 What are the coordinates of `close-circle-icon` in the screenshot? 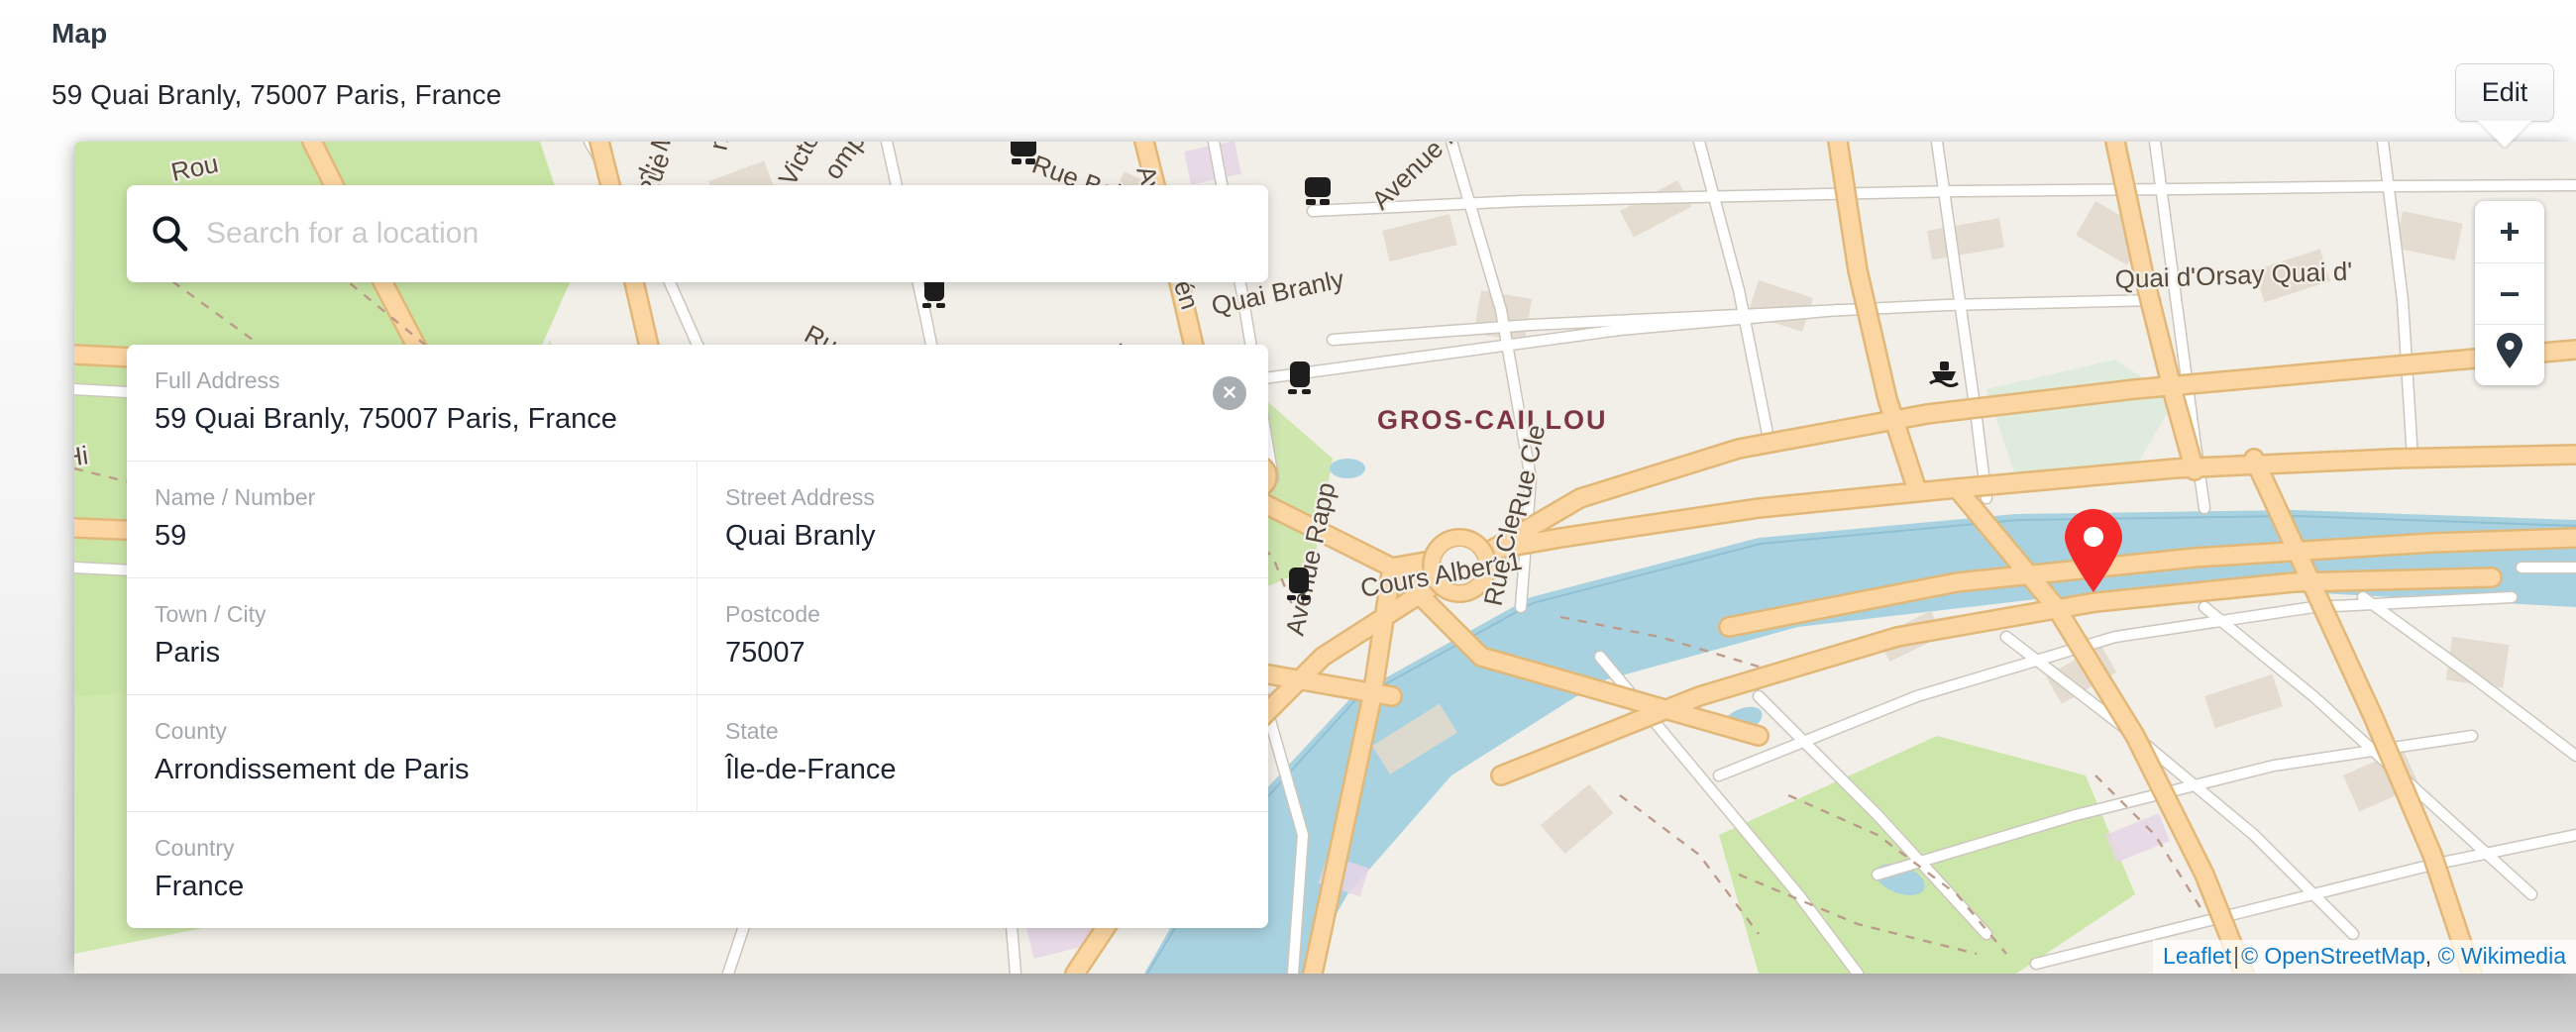 It's located at (1229, 393).